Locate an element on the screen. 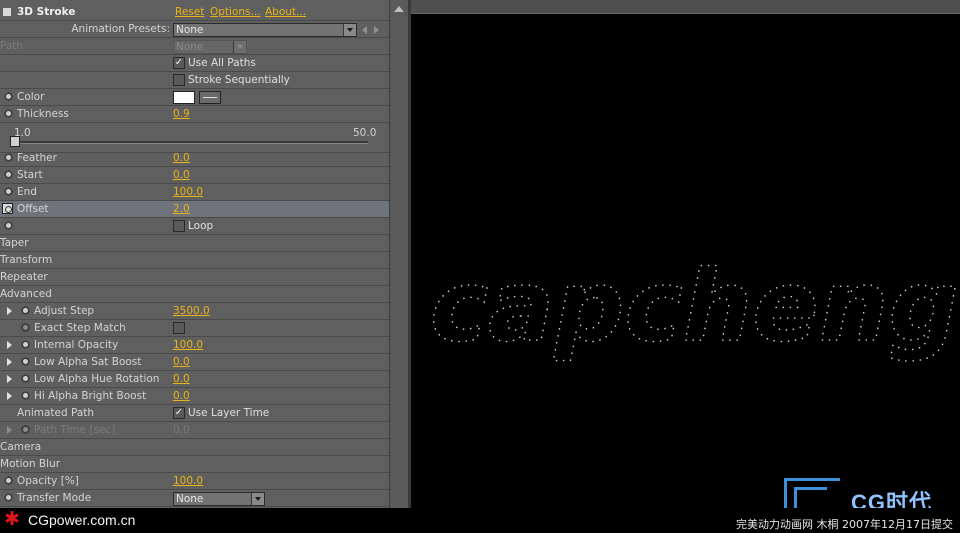  camera-label: Camera is located at coordinates (21, 447).